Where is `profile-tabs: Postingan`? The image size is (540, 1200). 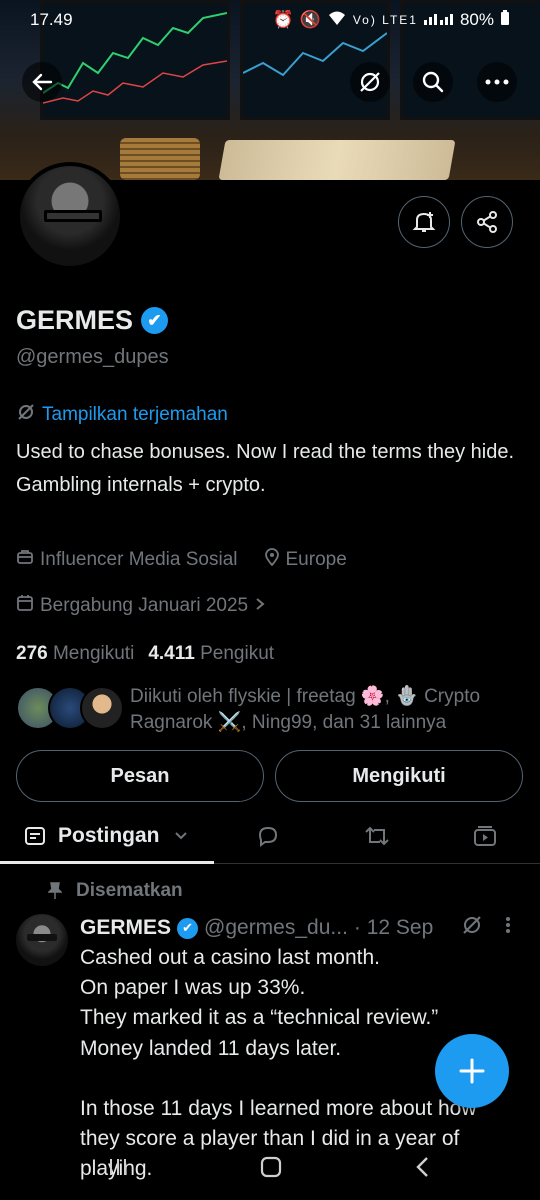
profile-tabs: Postingan is located at coordinates (270, 836).